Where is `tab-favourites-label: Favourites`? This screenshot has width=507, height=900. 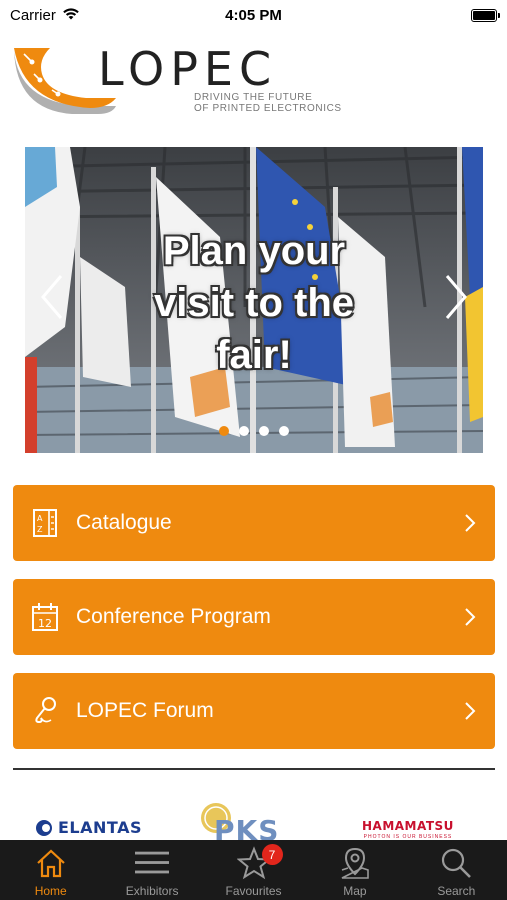 tab-favourites-label: Favourites is located at coordinates (253, 891).